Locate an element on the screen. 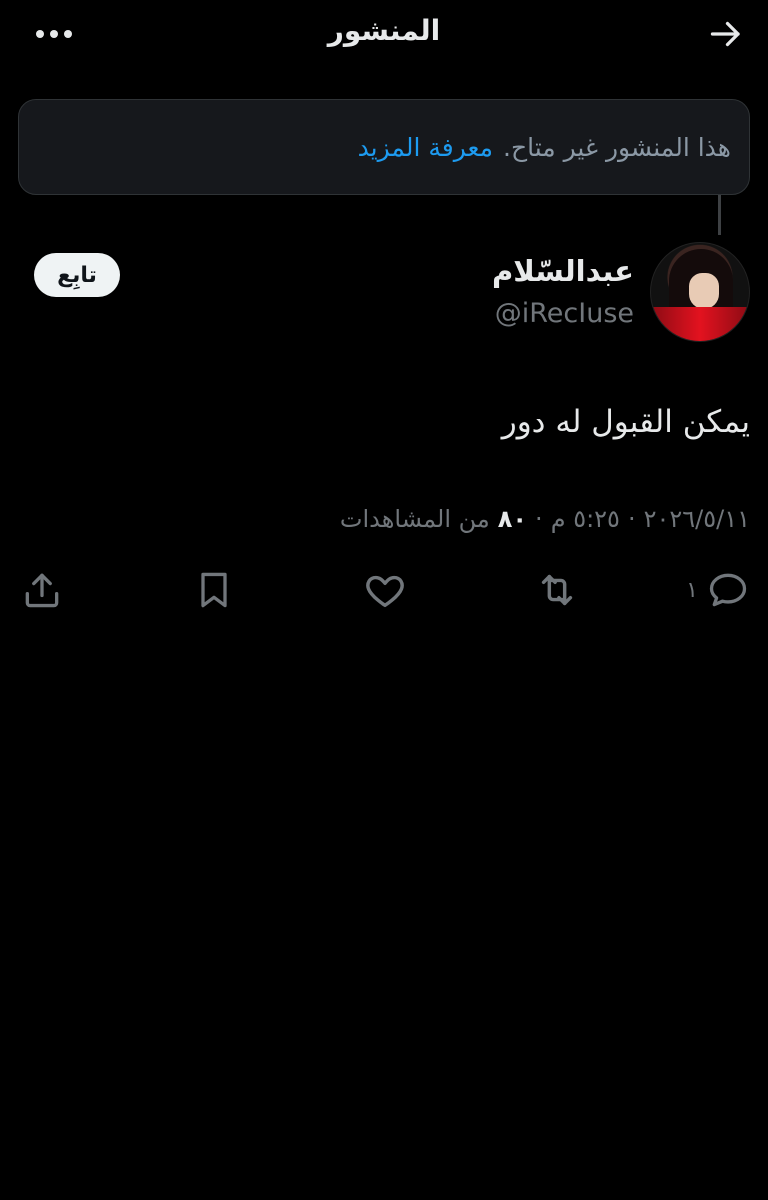 The image size is (768, 1200). author-handle: @iRecIuse is located at coordinates (564, 313).